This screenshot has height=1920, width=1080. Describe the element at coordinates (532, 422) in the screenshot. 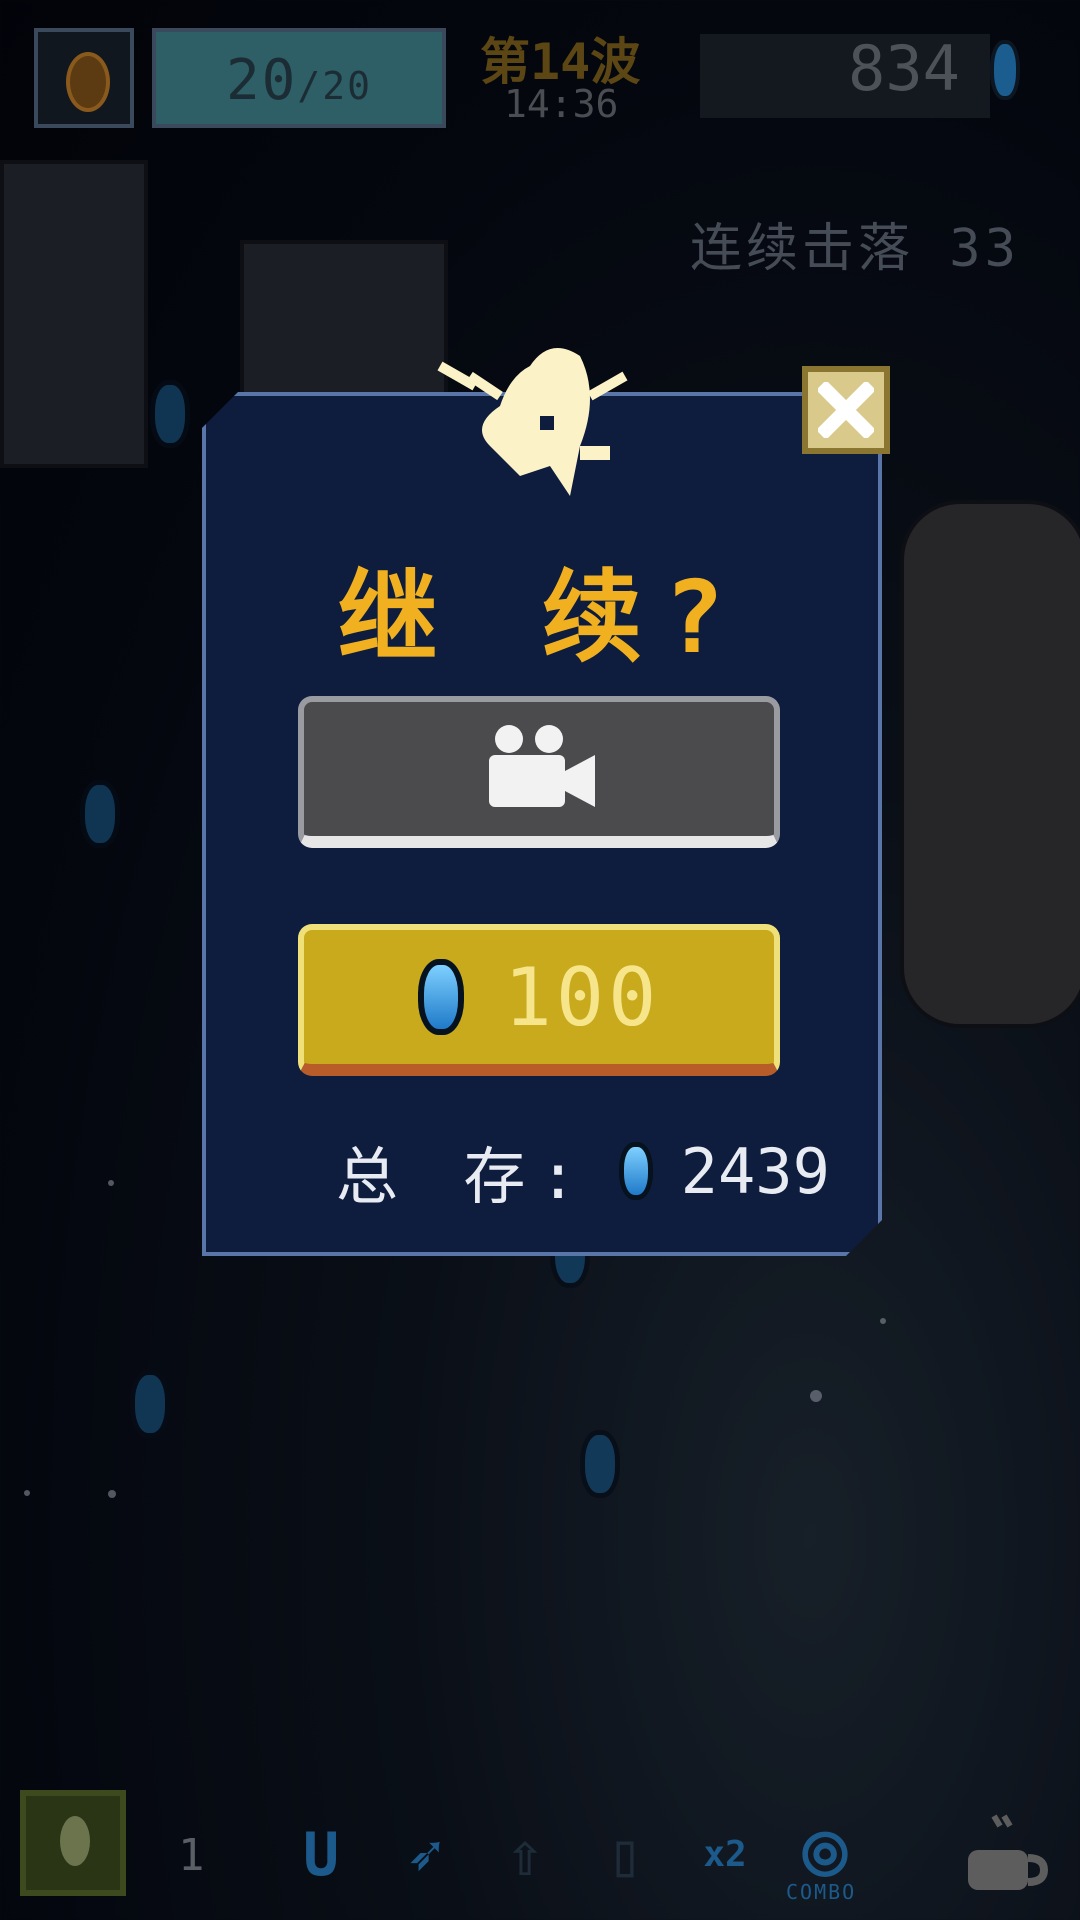

I see `ghost-emblem-icon` at that location.